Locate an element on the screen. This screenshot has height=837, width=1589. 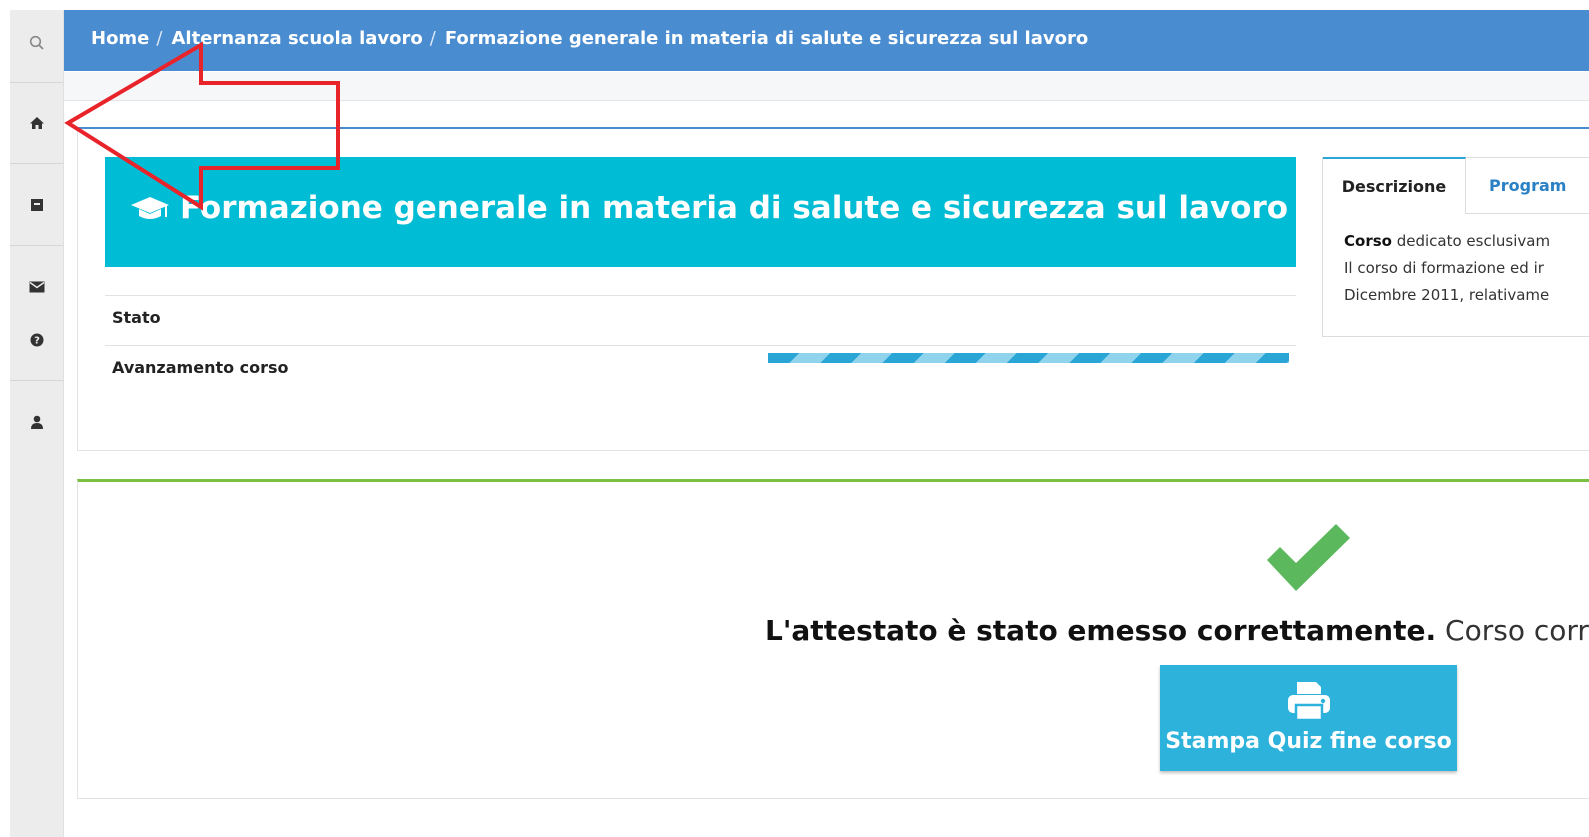
question-circle-icon: ? is located at coordinates (36, 340).